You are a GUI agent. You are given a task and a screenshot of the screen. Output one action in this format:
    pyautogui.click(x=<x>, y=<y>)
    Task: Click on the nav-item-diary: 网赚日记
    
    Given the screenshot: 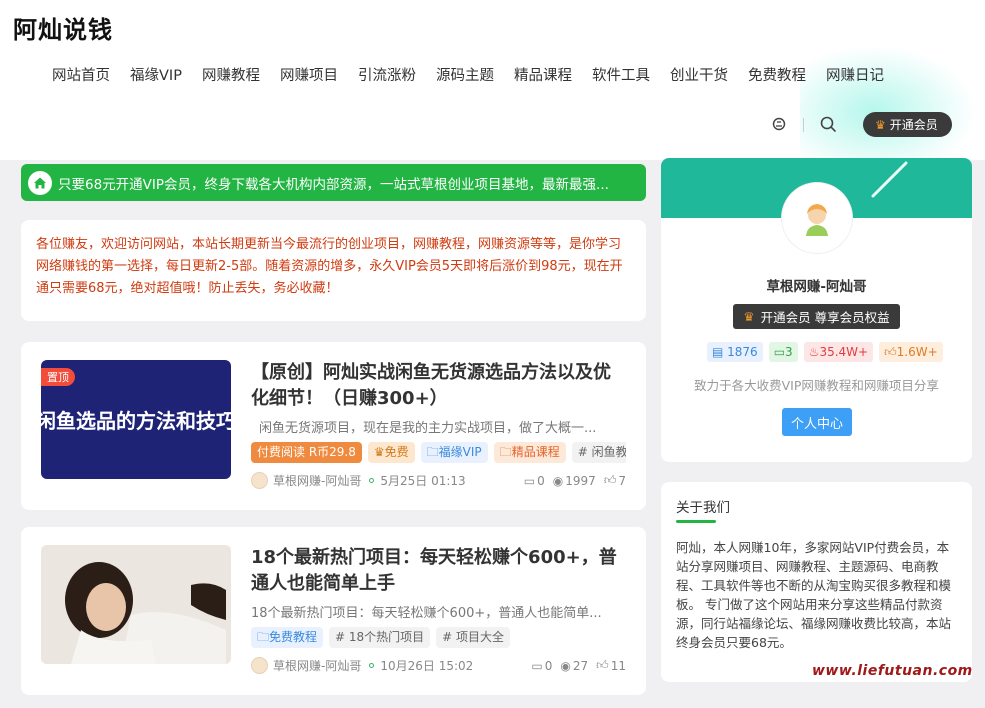 What is the action you would take?
    pyautogui.click(x=855, y=74)
    